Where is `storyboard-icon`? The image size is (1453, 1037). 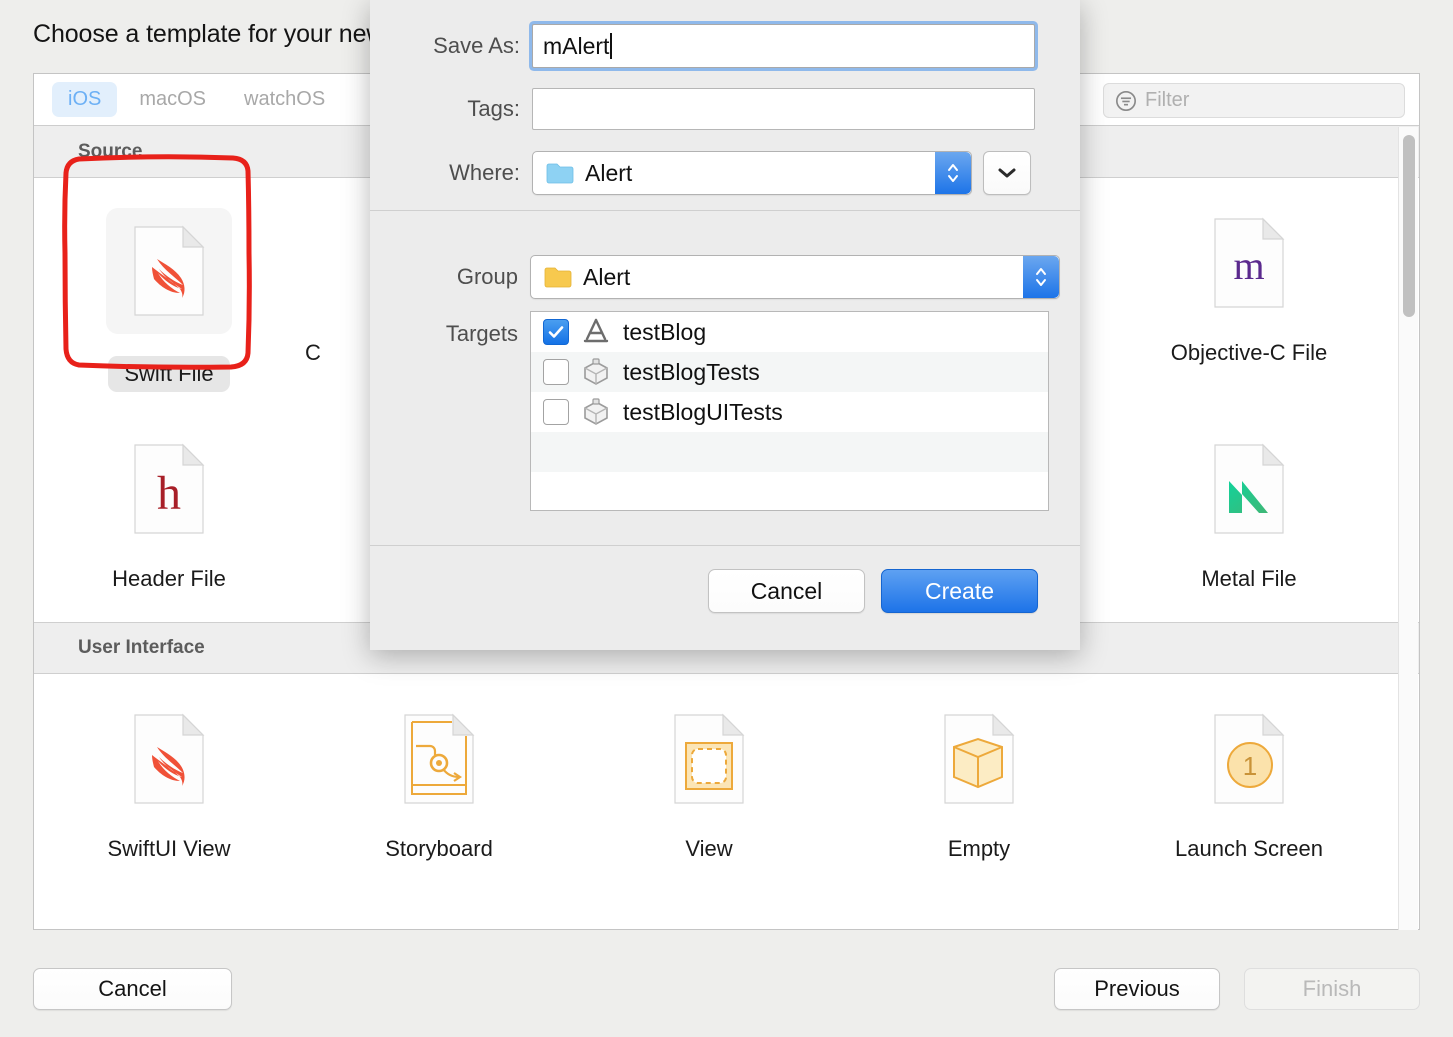 storyboard-icon is located at coordinates (439, 759).